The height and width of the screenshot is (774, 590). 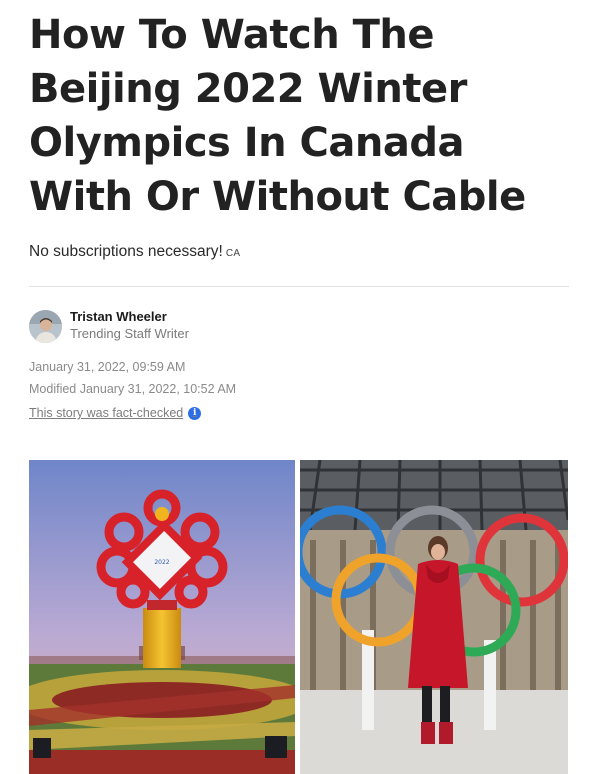 What do you see at coordinates (133, 389) in the screenshot?
I see `modified-date: Modified January 31, 2022, 10:52 AM` at bounding box center [133, 389].